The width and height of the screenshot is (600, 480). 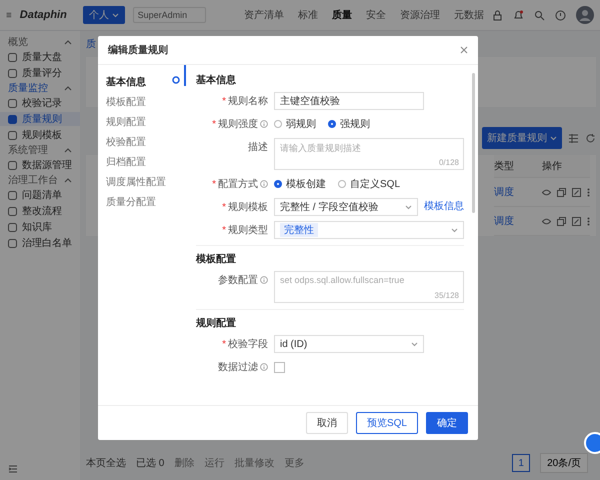 What do you see at coordinates (376, 15) in the screenshot?
I see `nav-tab: 安全` at bounding box center [376, 15].